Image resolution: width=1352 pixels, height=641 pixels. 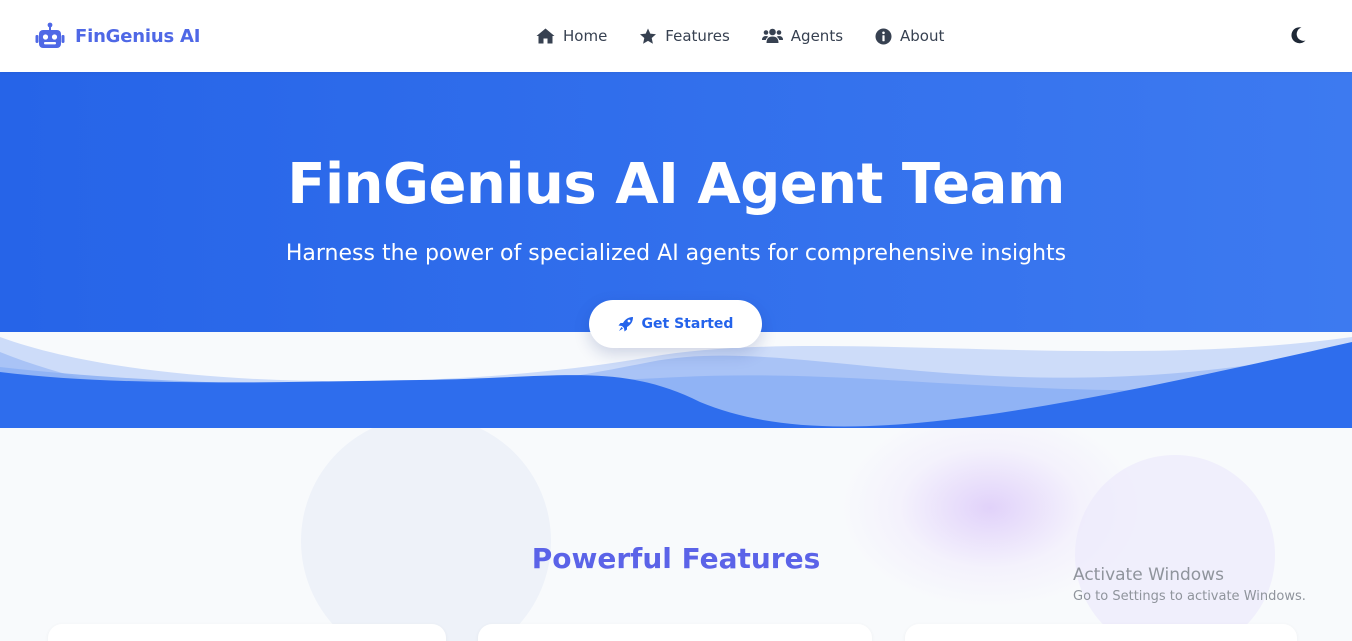 What do you see at coordinates (426, 534) in the screenshot?
I see `decorative-circle` at bounding box center [426, 534].